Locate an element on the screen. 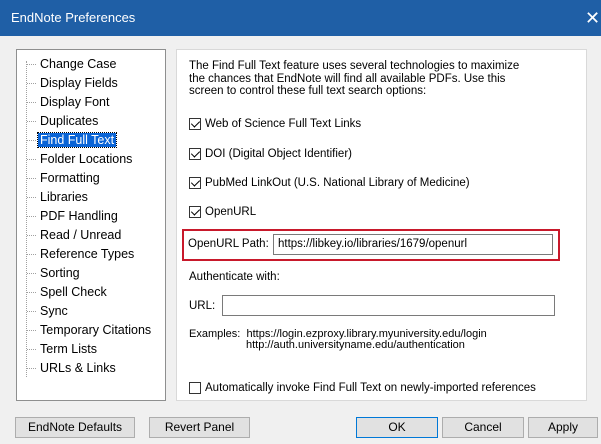 The image size is (601, 444). url-label: URL: is located at coordinates (202, 306).